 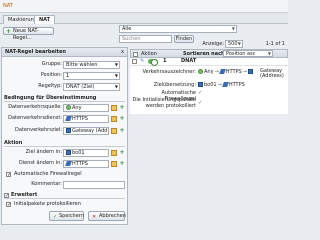 I want to click on match-service: HTTPS, so click(x=233, y=72).